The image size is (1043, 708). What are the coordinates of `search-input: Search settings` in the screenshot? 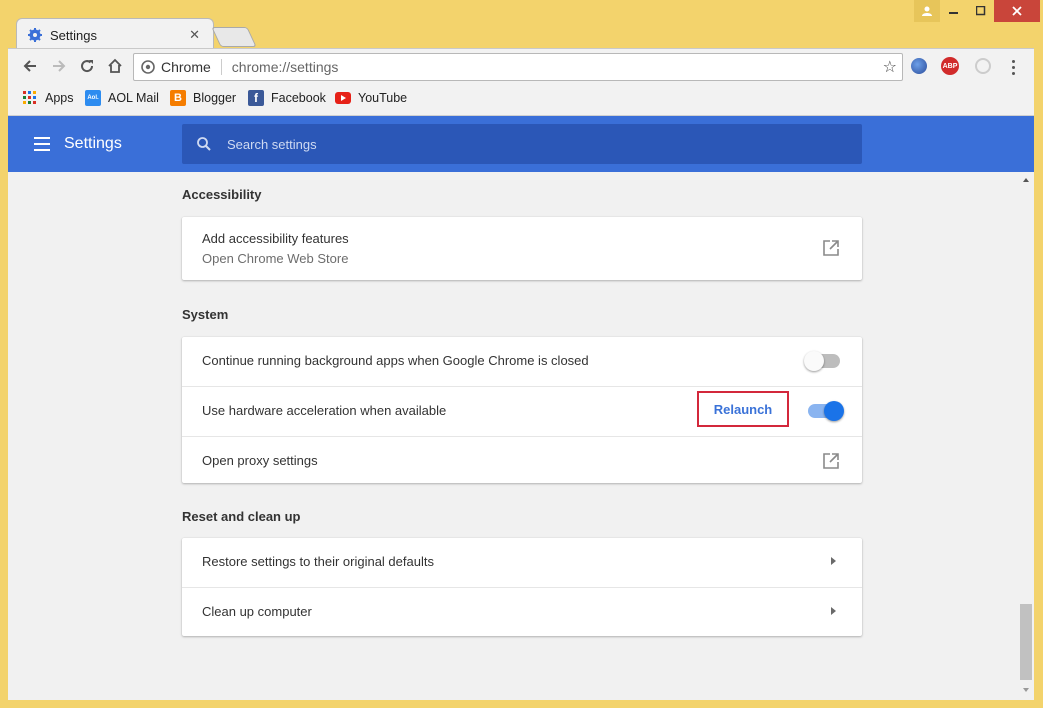 It's located at (522, 144).